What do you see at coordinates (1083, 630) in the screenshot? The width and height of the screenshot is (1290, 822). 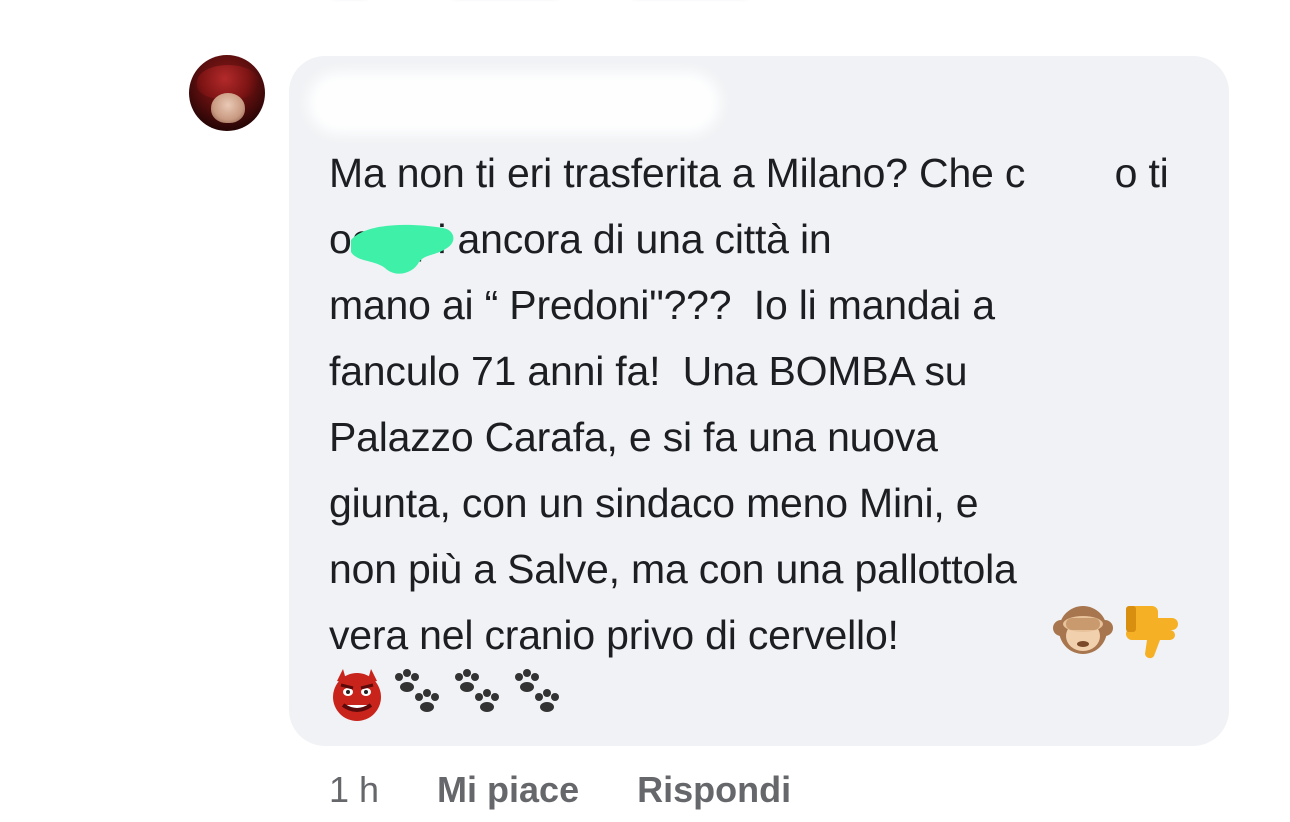 I see `see-no-evil-monkey-icon` at bounding box center [1083, 630].